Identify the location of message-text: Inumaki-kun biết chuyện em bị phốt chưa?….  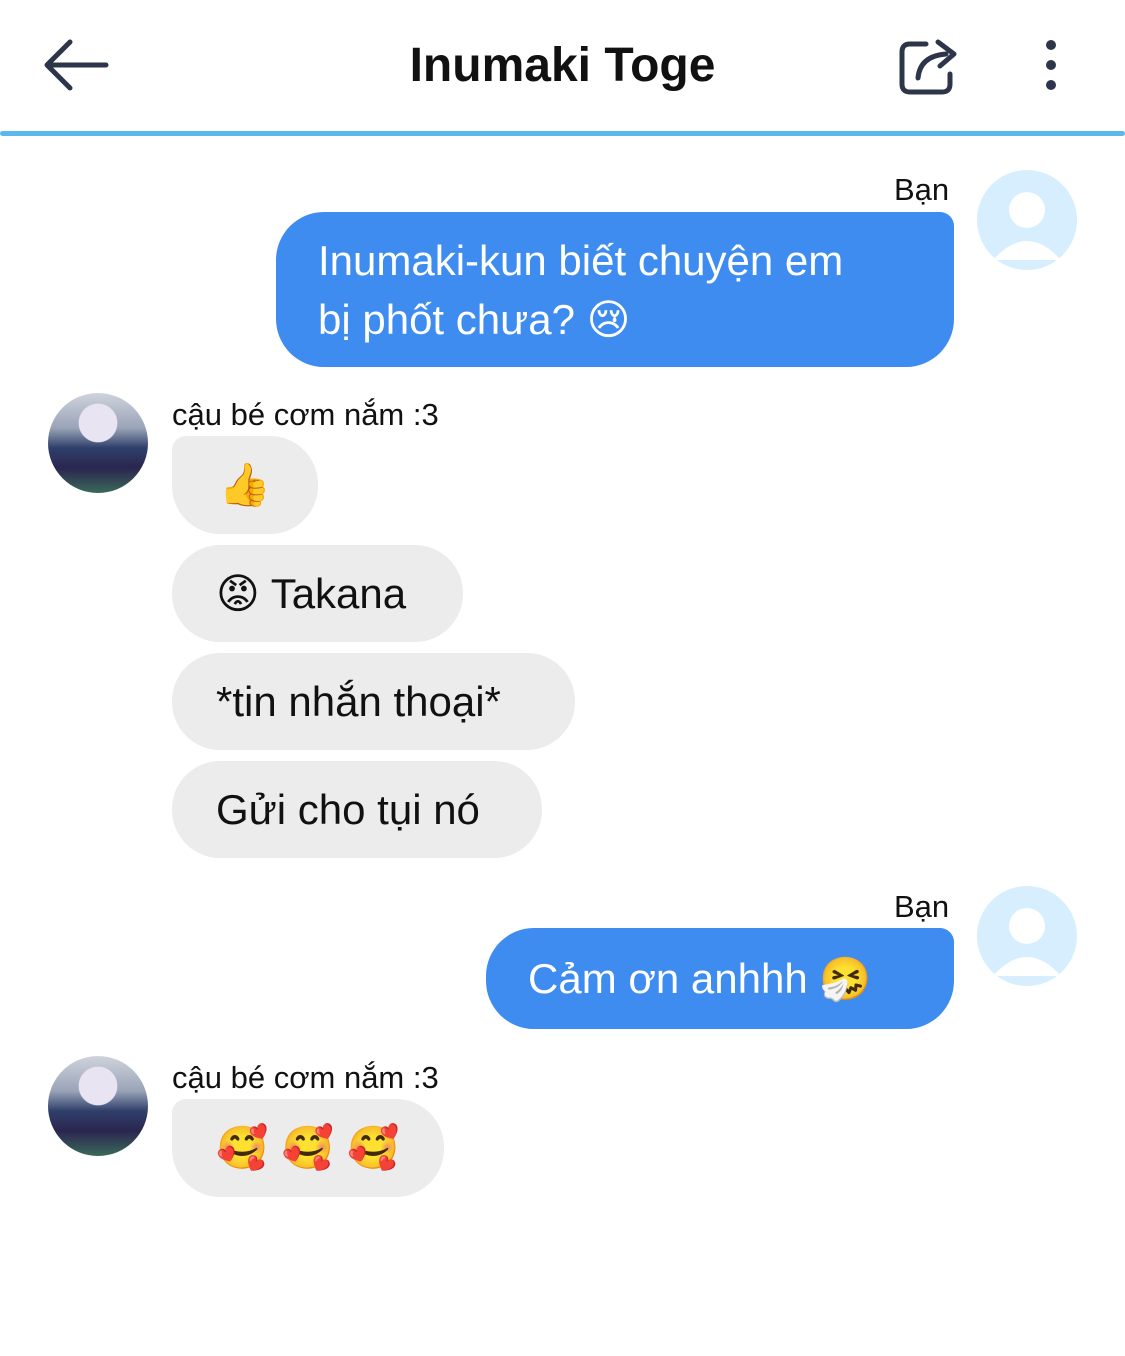
(580, 290).